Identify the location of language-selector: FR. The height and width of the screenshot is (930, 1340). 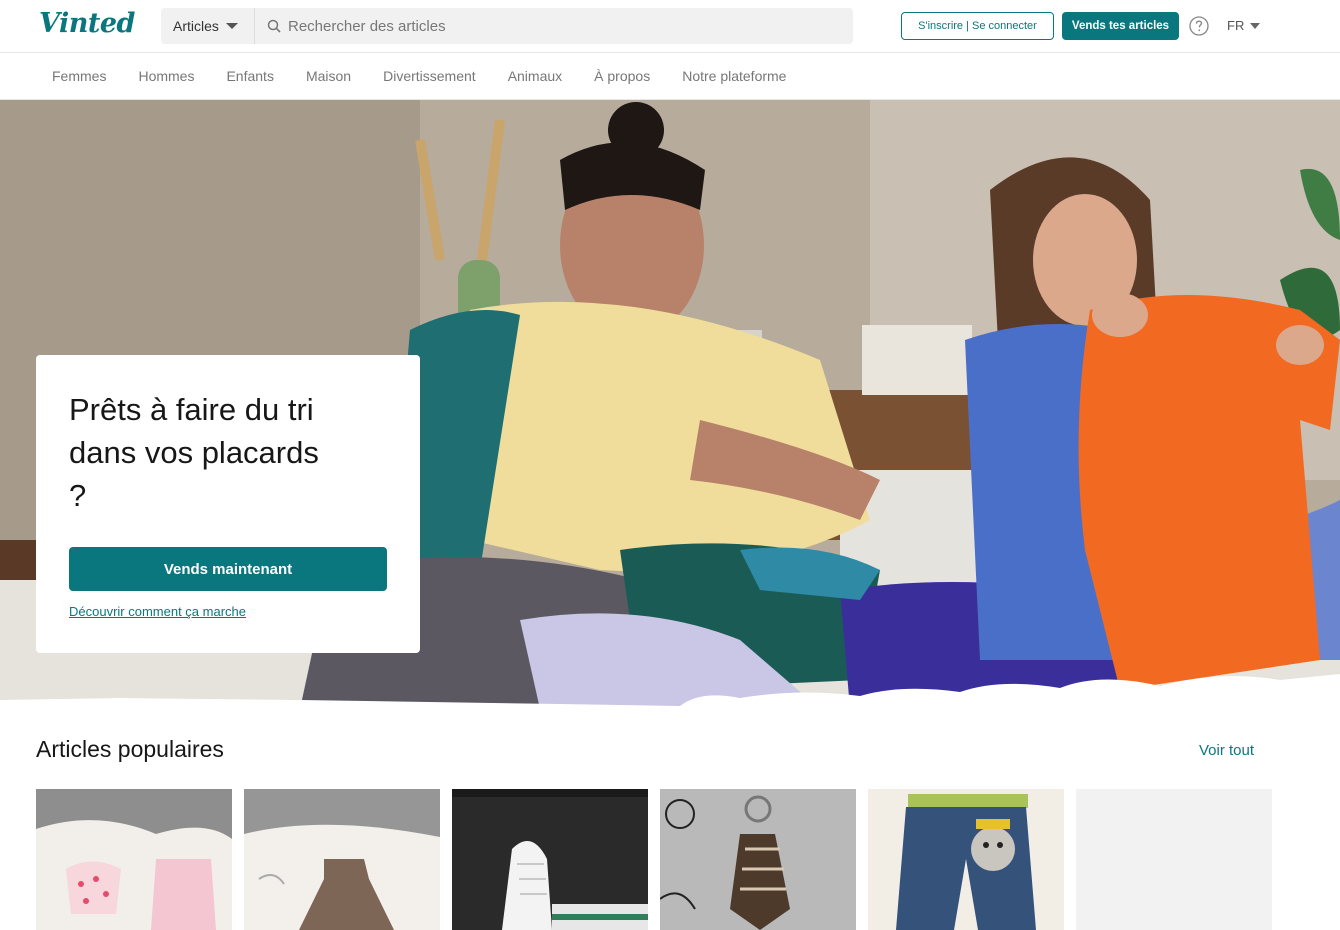
(1244, 25).